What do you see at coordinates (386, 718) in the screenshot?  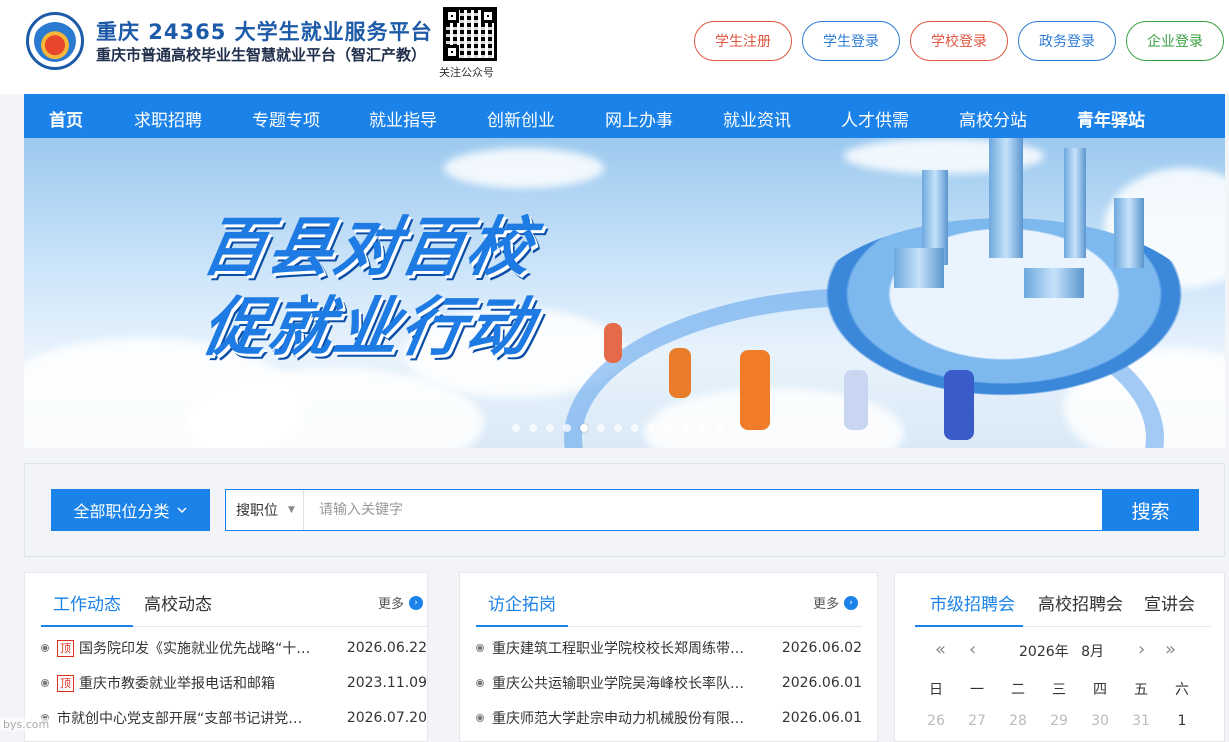 I see `news-date: 2026.07.20` at bounding box center [386, 718].